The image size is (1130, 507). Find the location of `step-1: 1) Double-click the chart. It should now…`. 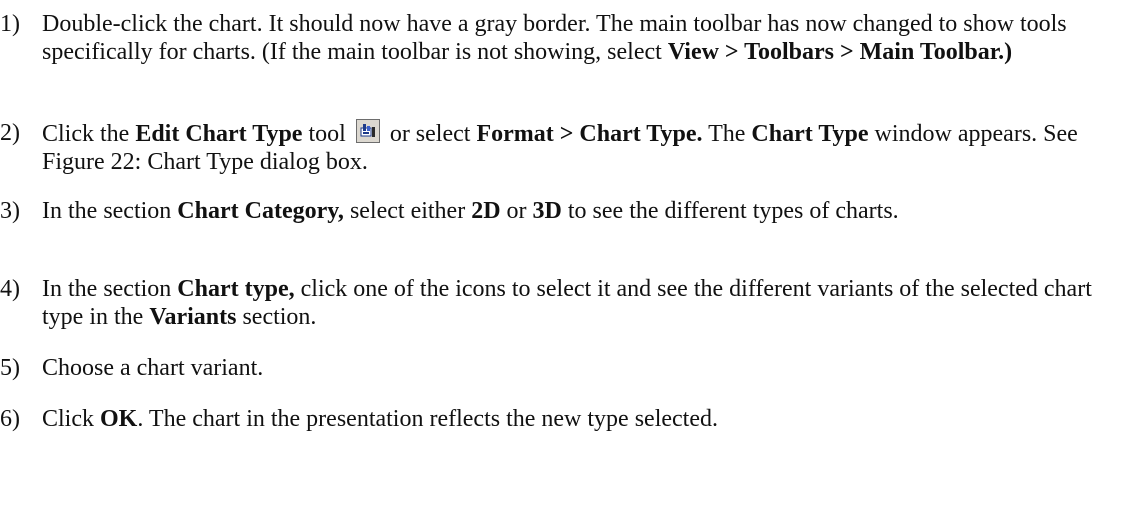

step-1: 1) Double-click the chart. It should now… is located at coordinates (555, 38).